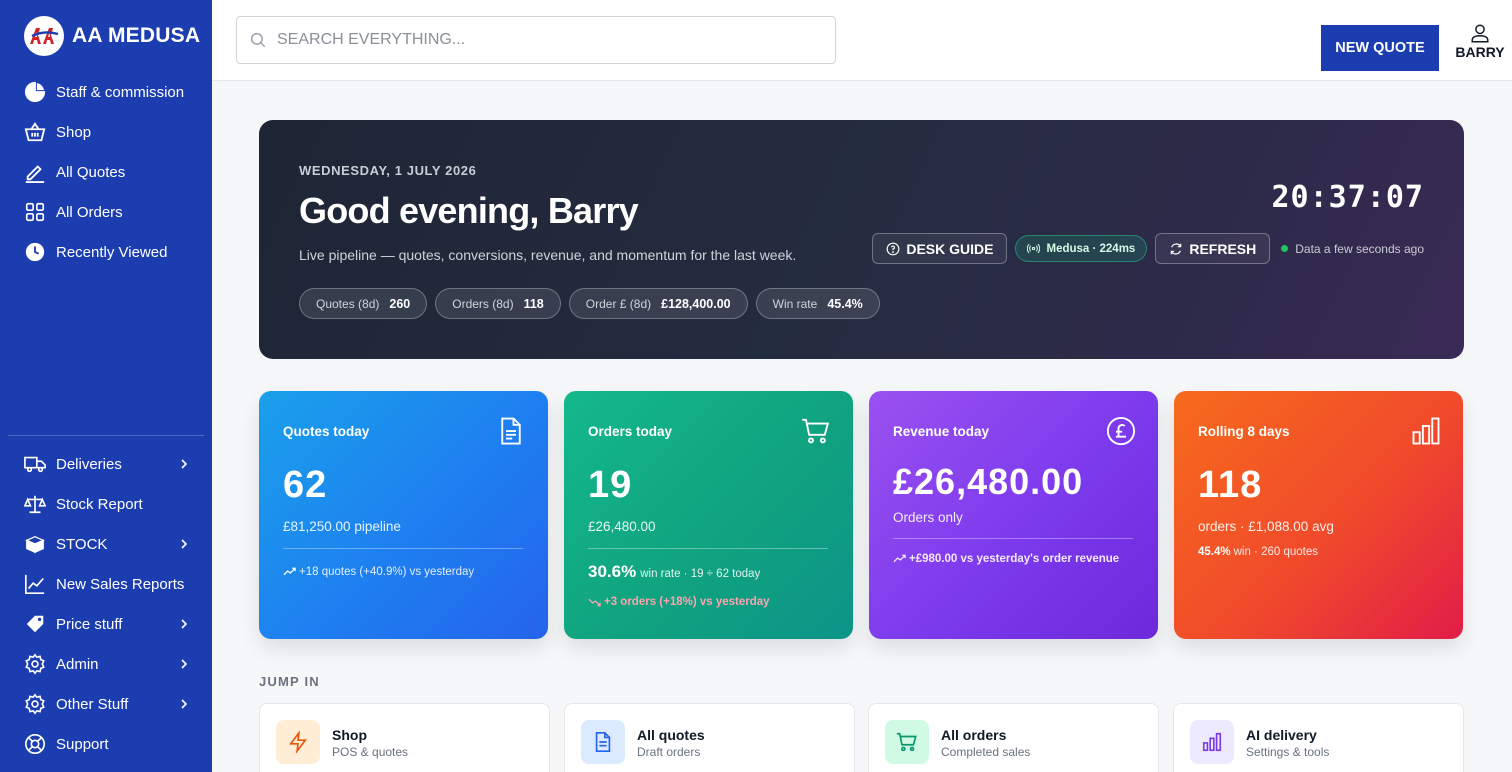 The image size is (1512, 772). I want to click on kpi-win-summary: 45.4% win · 260 quotes, so click(1258, 552).